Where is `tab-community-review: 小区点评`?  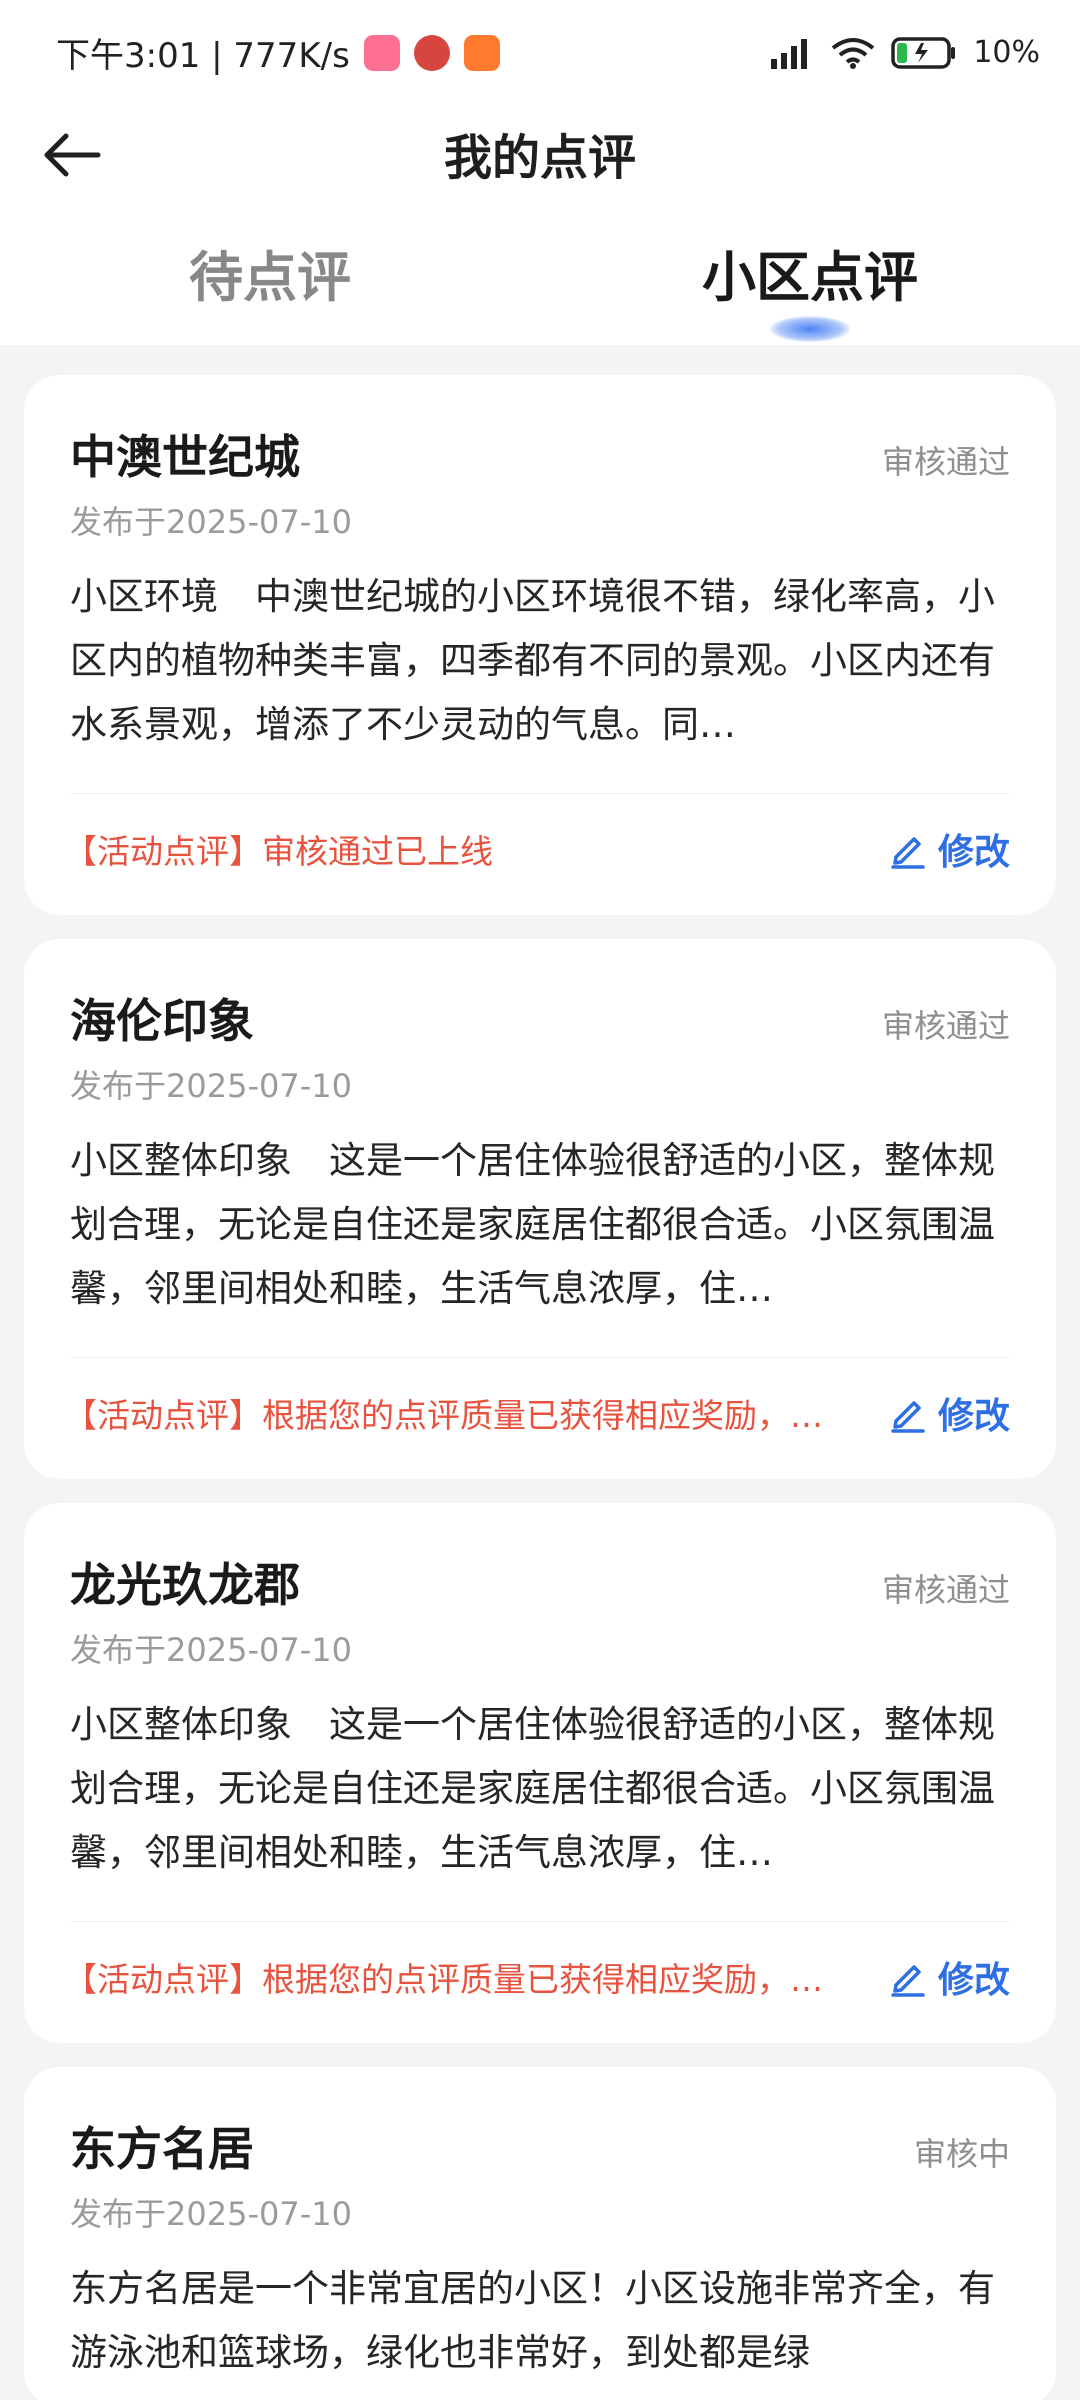
tab-community-review: 小区点评 is located at coordinates (810, 287).